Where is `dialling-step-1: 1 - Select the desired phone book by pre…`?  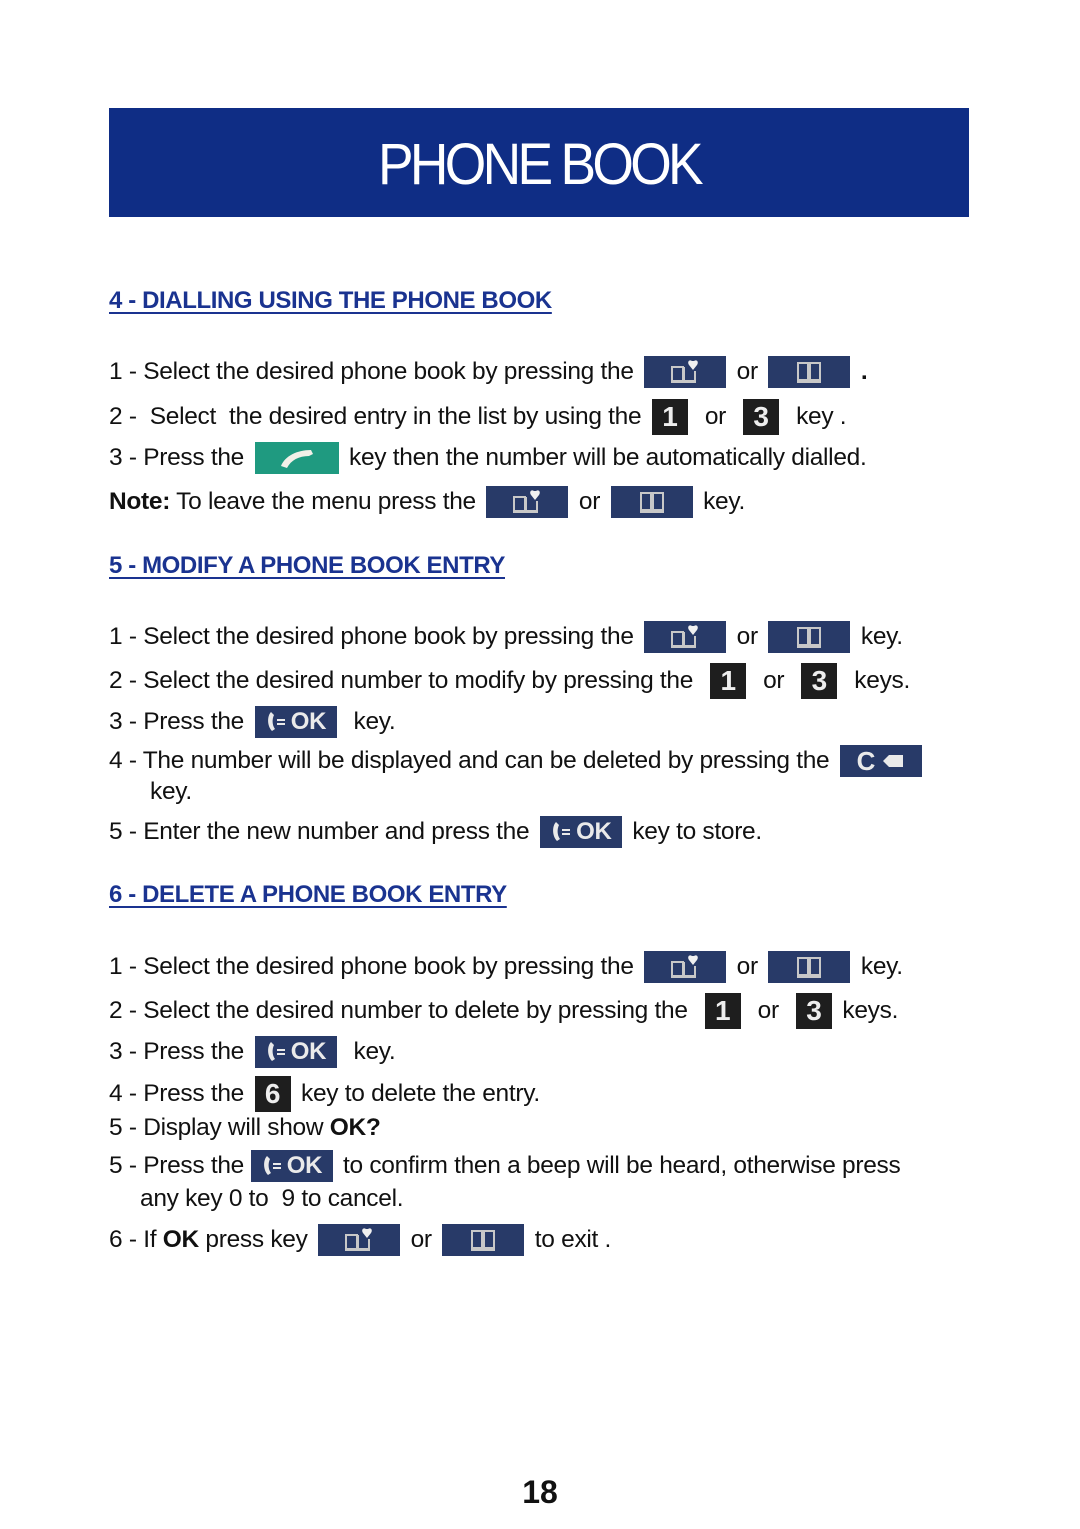 dialling-step-1: 1 - Select the desired phone book by pre… is located at coordinates (488, 372).